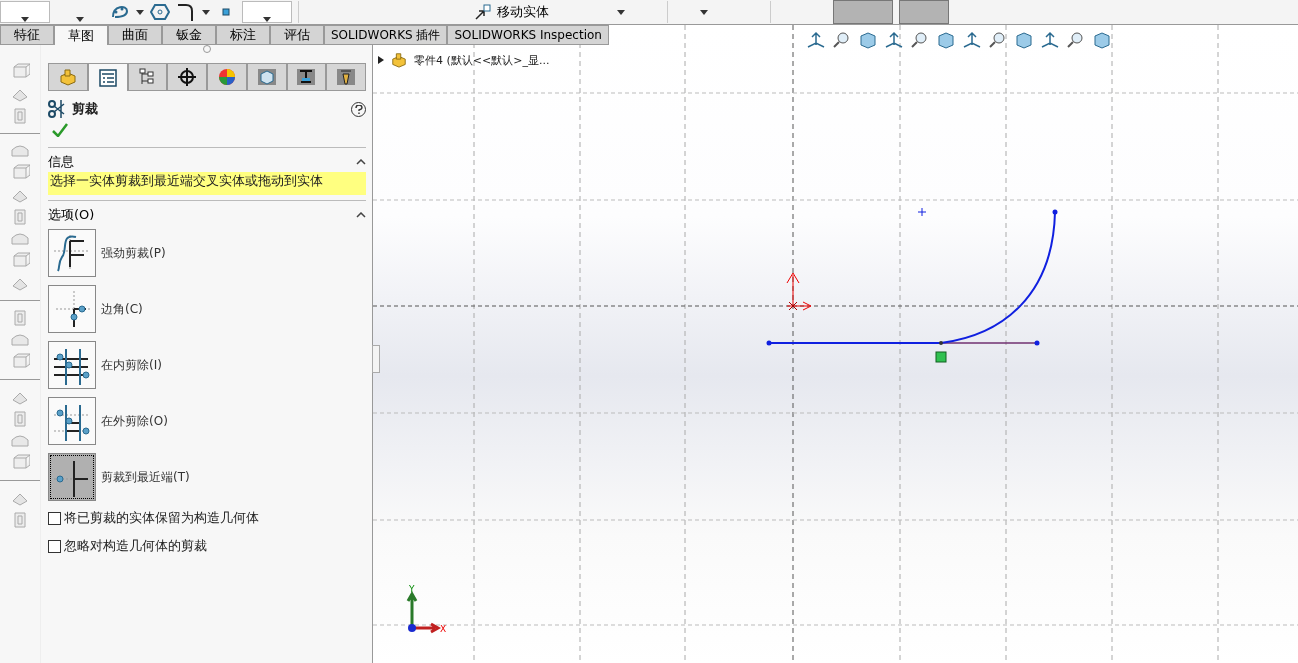  Describe the element at coordinates (941, 357) in the screenshot. I see `relation-icon` at that location.